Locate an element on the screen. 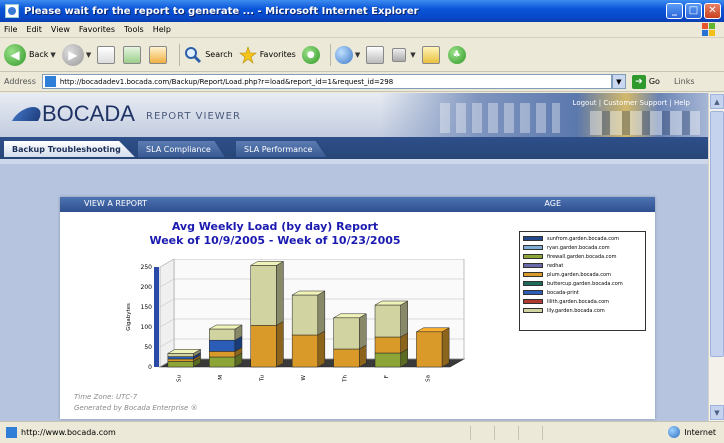 The height and width of the screenshot is (443, 724). menu-view: View is located at coordinates (60, 29).